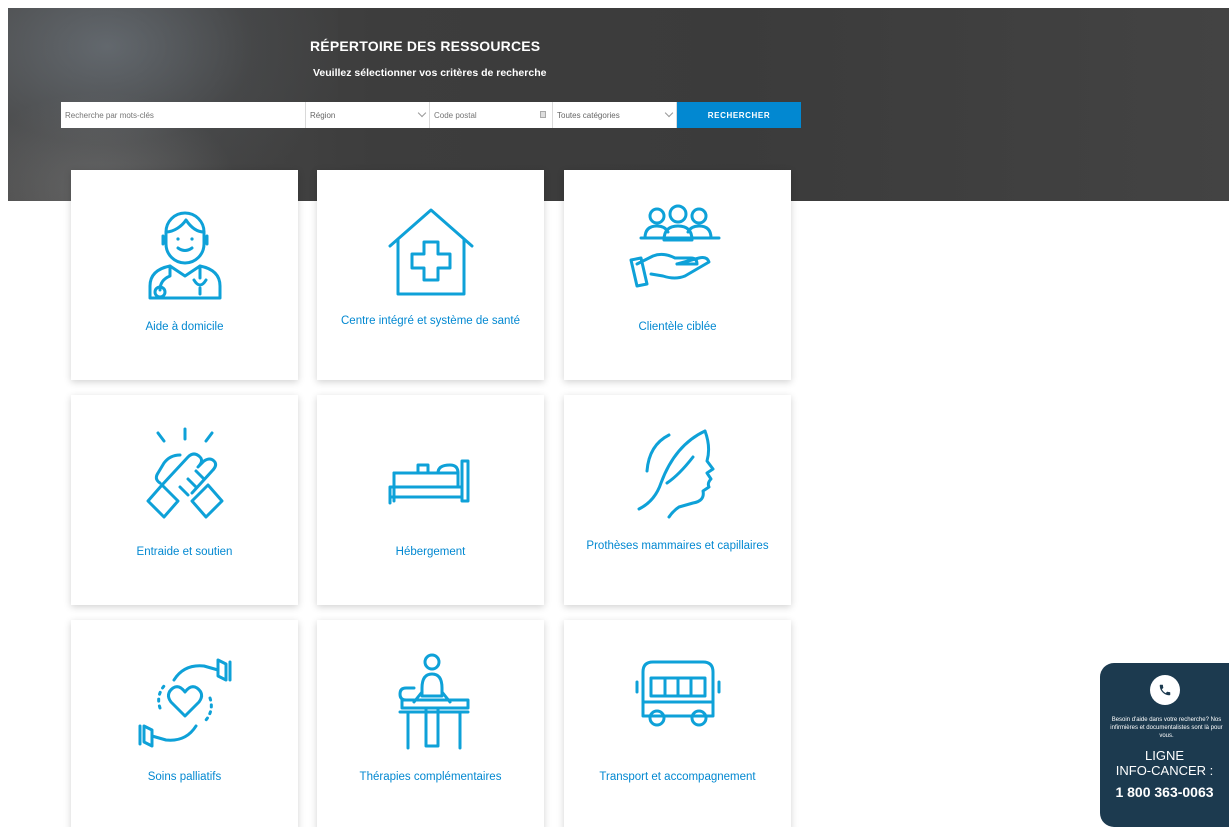 Image resolution: width=1229 pixels, height=827 pixels. I want to click on location-icon, so click(543, 114).